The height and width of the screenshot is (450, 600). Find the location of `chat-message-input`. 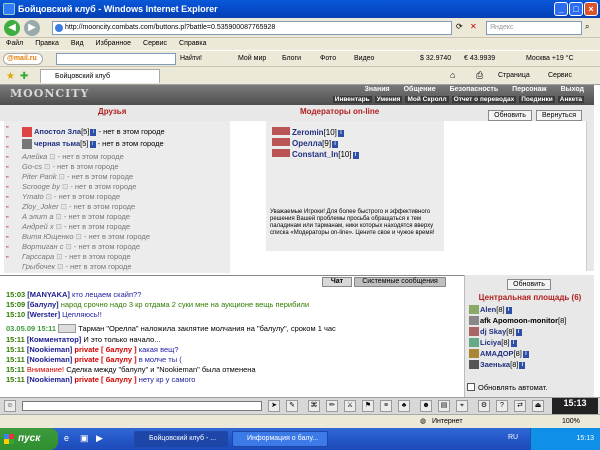

chat-message-input is located at coordinates (142, 406).